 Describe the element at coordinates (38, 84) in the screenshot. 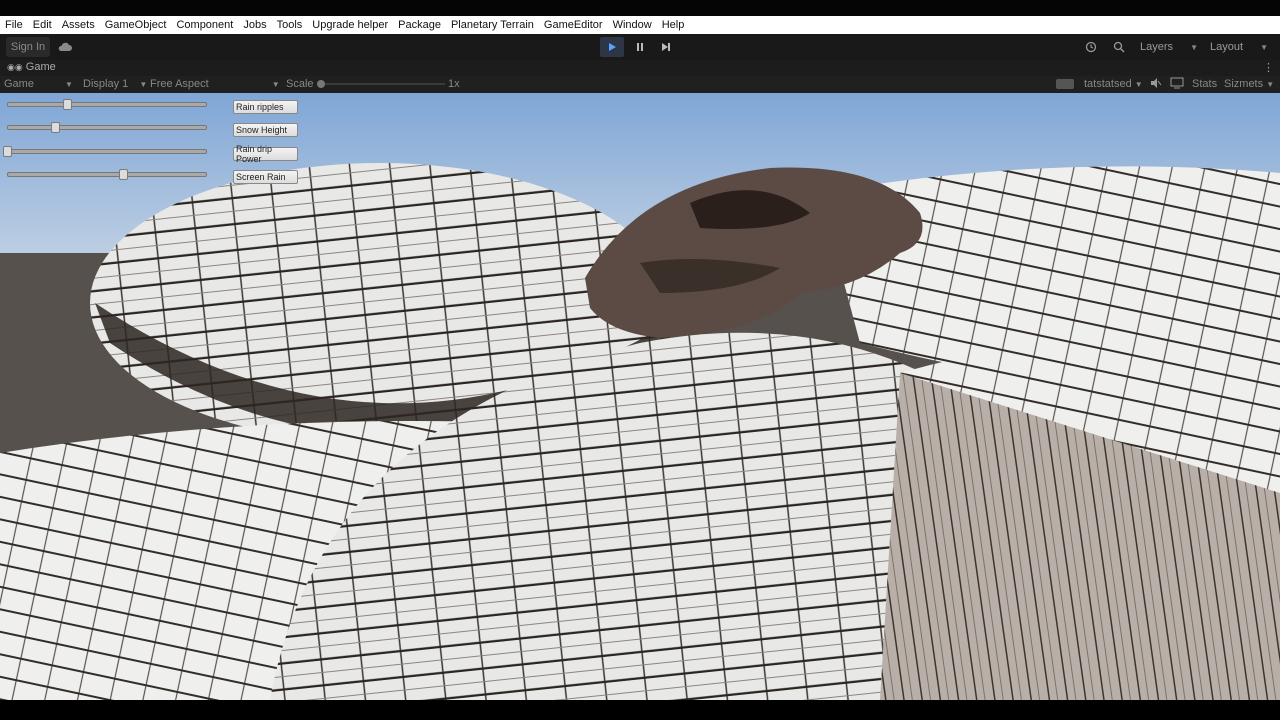

I see `view-mode-dropdown: Game ▼` at that location.